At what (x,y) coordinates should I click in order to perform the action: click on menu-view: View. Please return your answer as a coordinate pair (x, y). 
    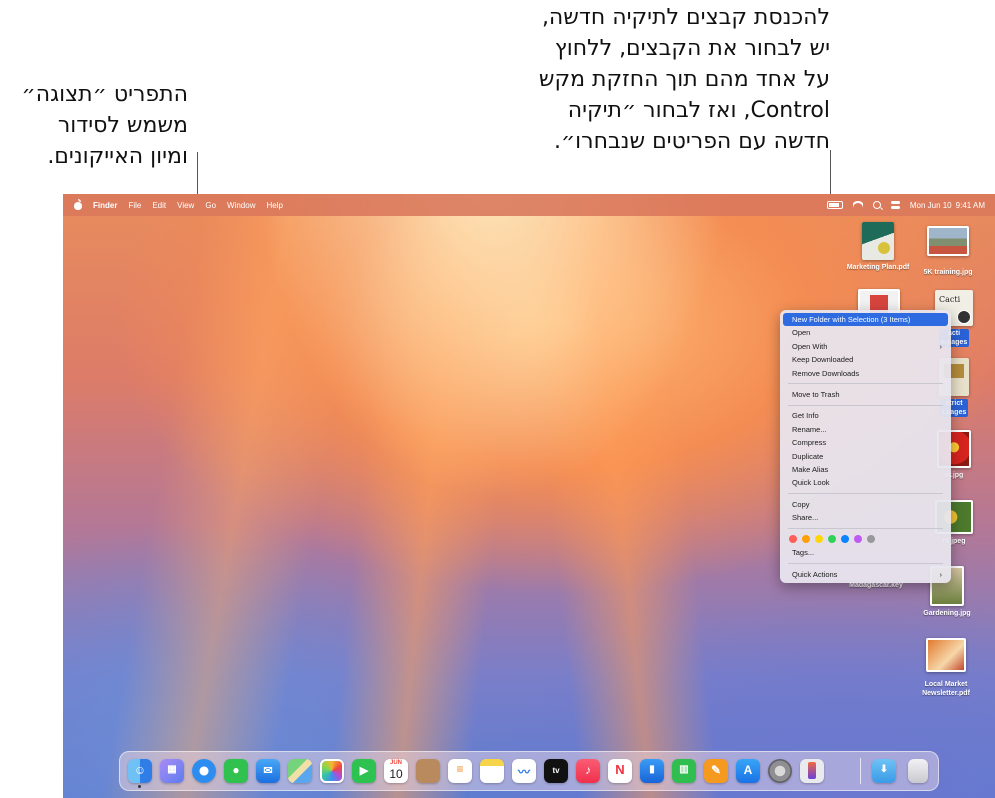
    Looking at the image, I should click on (185, 205).